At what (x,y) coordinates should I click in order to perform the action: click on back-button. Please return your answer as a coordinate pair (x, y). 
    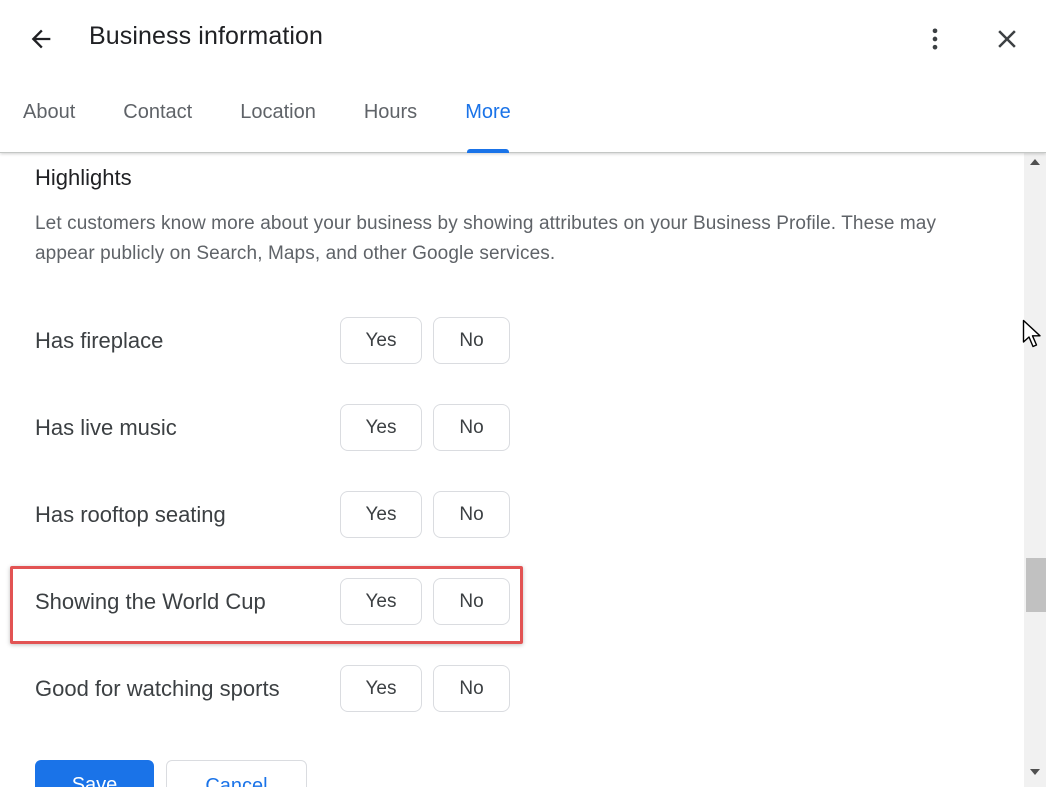
    Looking at the image, I should click on (41, 39).